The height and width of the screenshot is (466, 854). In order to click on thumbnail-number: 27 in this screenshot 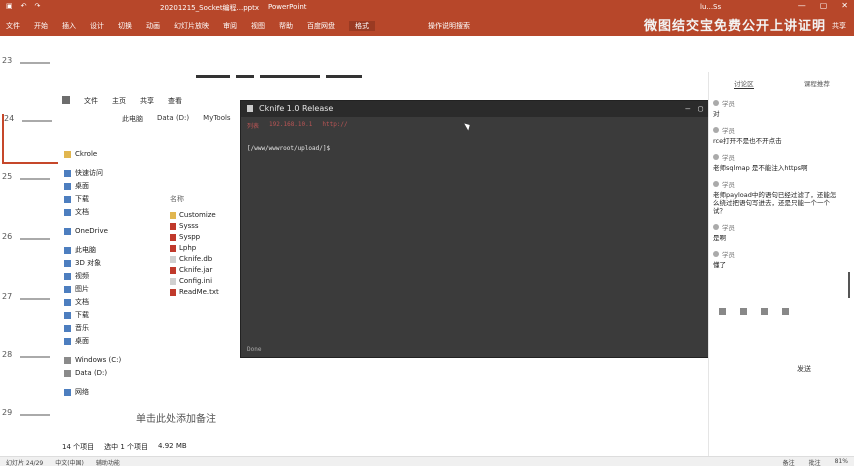, I will do `click(7, 296)`.